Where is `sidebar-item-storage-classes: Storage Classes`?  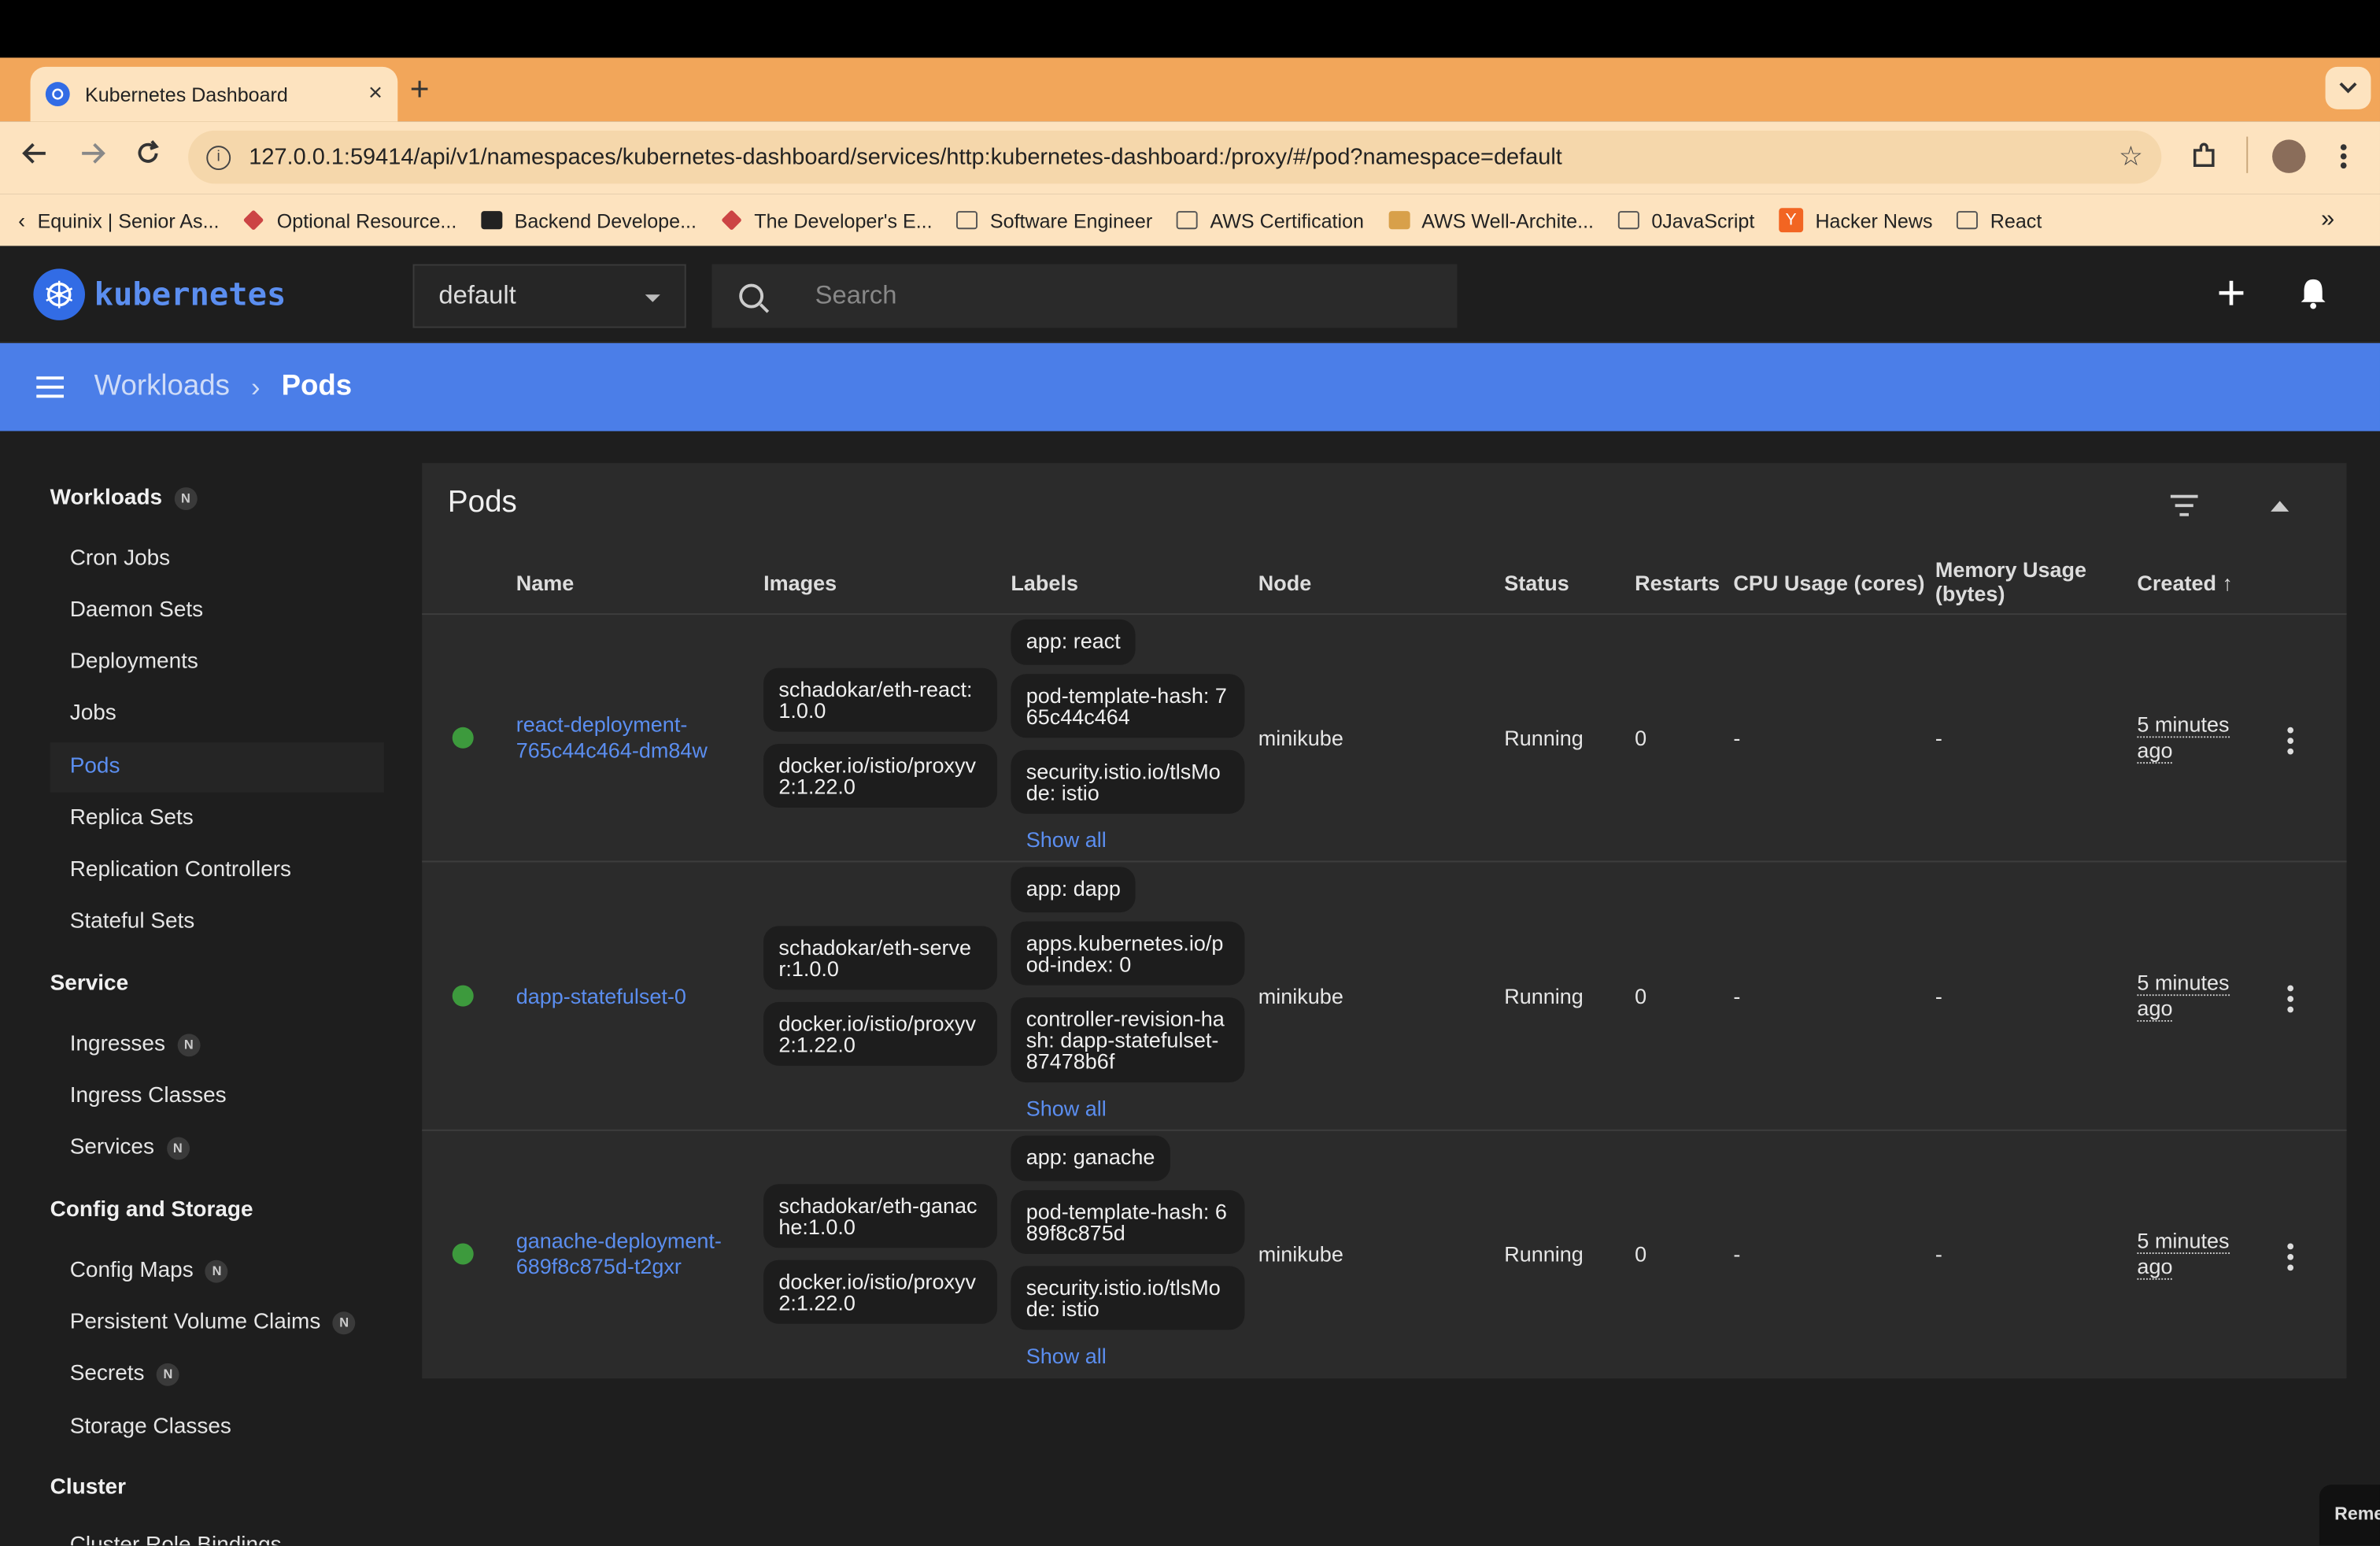 sidebar-item-storage-classes: Storage Classes is located at coordinates (150, 1427).